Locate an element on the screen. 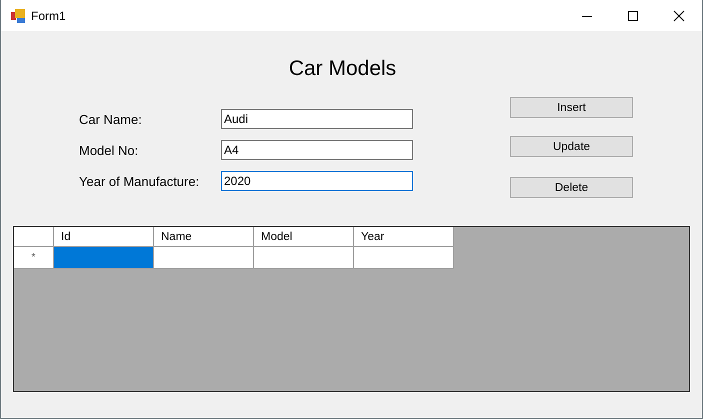 This screenshot has height=419, width=703. action-button: Insert is located at coordinates (571, 107).